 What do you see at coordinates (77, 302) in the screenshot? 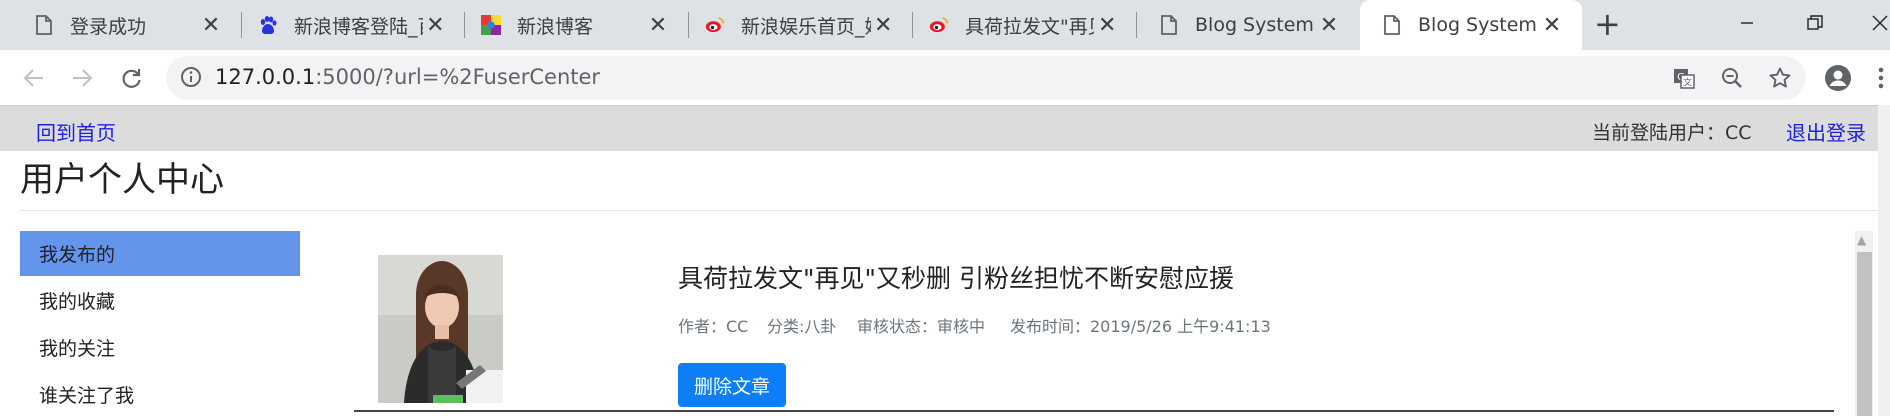
I see `sidebar-item-label: 我的收藏` at bounding box center [77, 302].